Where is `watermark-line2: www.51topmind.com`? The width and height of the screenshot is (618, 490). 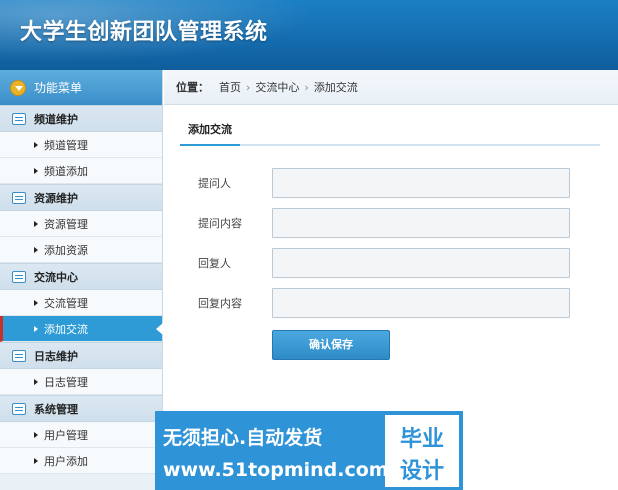
watermark-line2: www.51topmind.com is located at coordinates (276, 470).